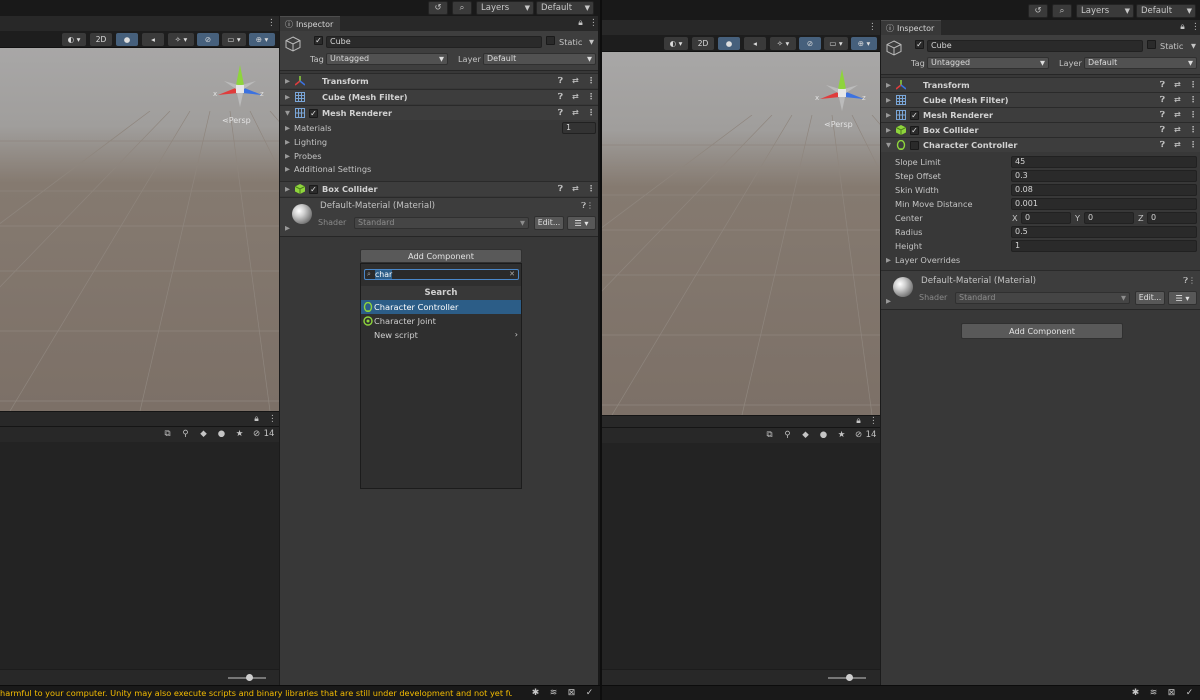 The image size is (1200, 700). What do you see at coordinates (441, 321) in the screenshot?
I see `popup-item-character-joint: Character Joint` at bounding box center [441, 321].